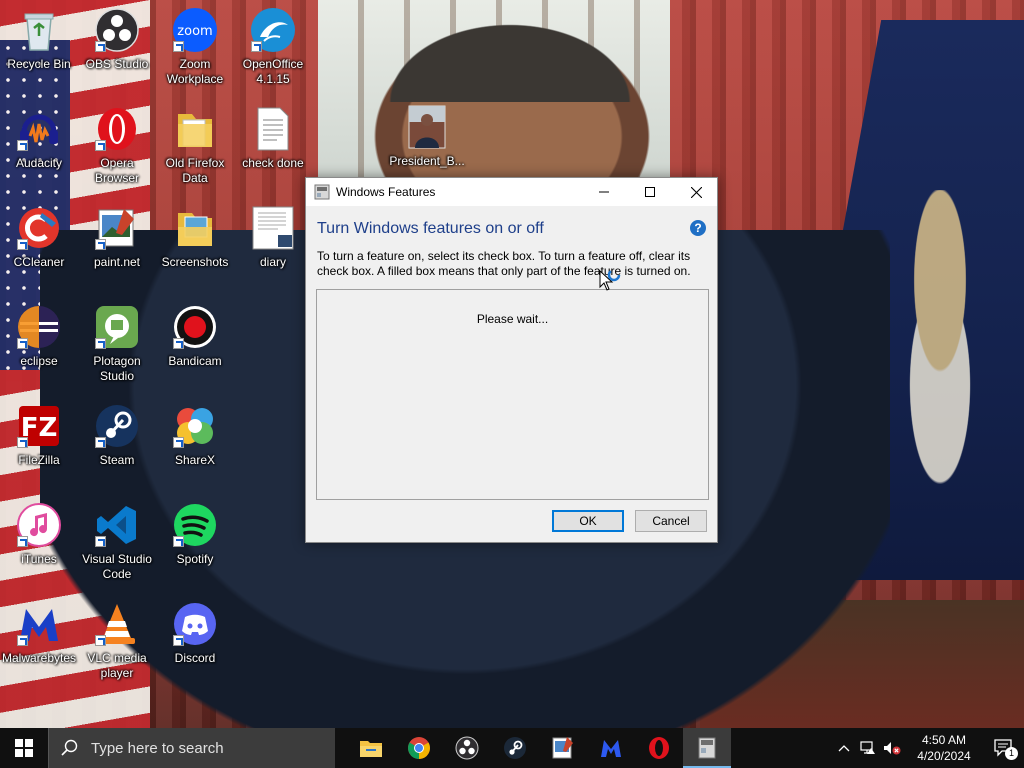 This screenshot has height=768, width=1024. I want to click on desktop-icon-obs-studio: OBS Studio, so click(117, 39).